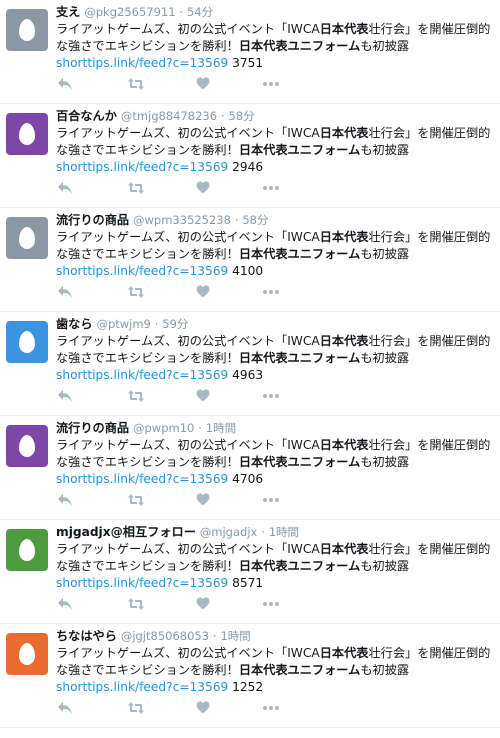  Describe the element at coordinates (275, 324) in the screenshot. I see `tweet-header: 歯なら @ptwjm9 · 59分` at that location.